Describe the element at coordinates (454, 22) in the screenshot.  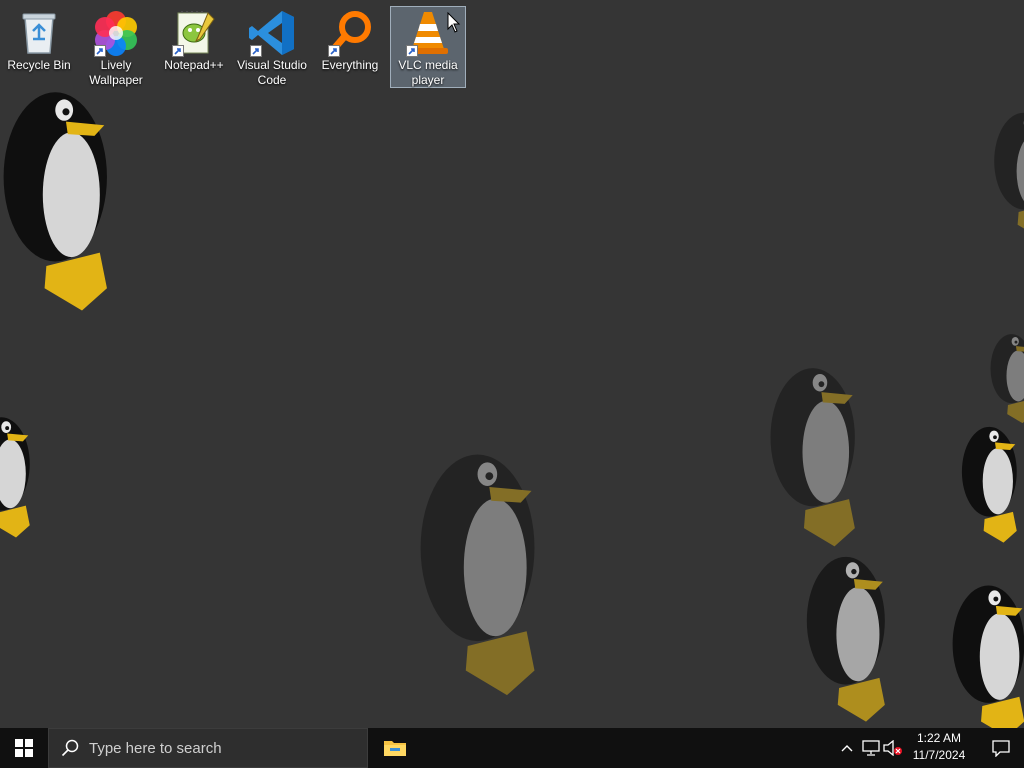
I see `mouse-cursor-icon` at that location.